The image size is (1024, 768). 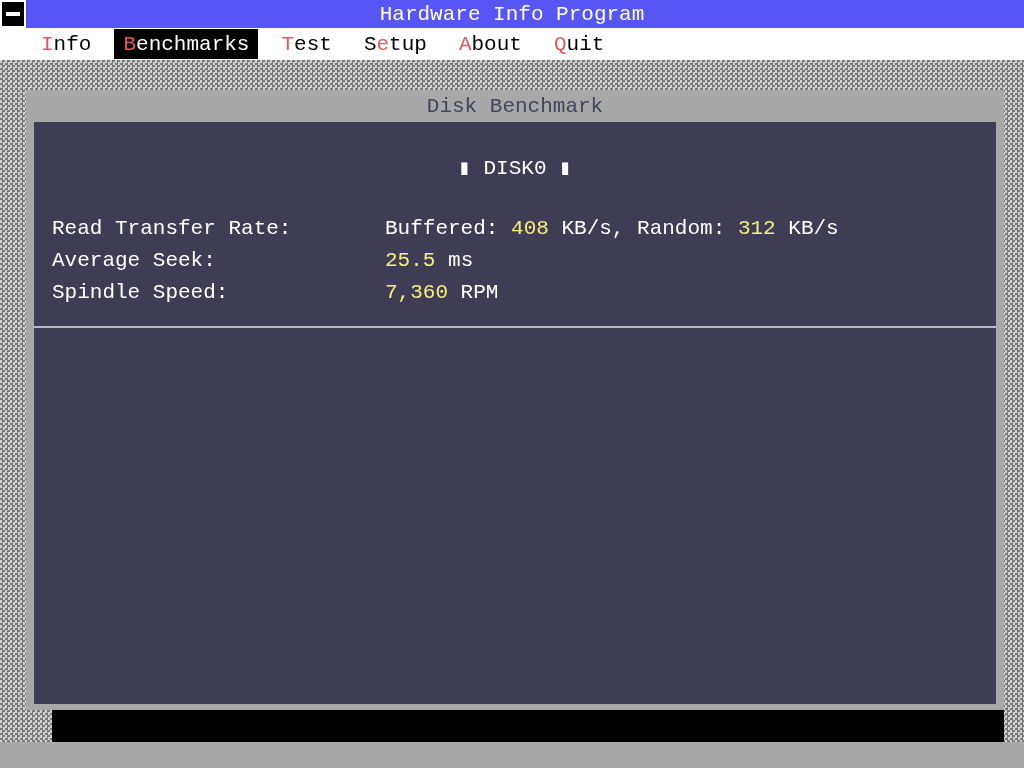 I want to click on dialog-title: Disk Benchmark, so click(x=515, y=106).